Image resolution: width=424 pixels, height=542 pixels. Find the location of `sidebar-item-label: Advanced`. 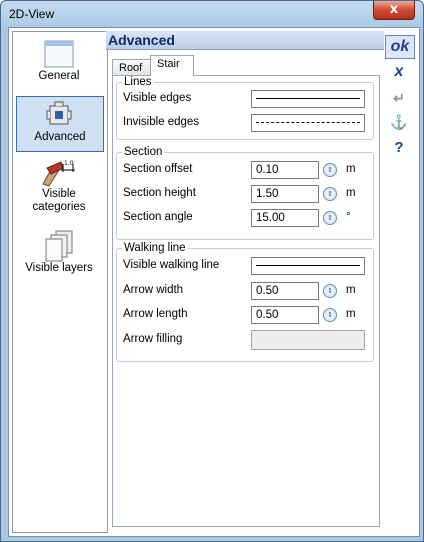

sidebar-item-label: Advanced is located at coordinates (60, 137).